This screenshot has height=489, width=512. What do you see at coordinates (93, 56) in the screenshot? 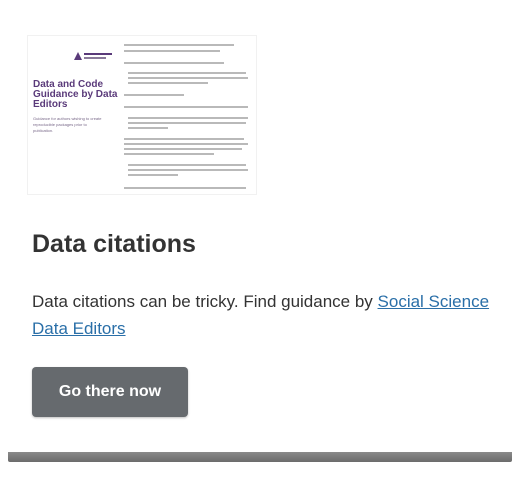
I see `ssde-logo` at bounding box center [93, 56].